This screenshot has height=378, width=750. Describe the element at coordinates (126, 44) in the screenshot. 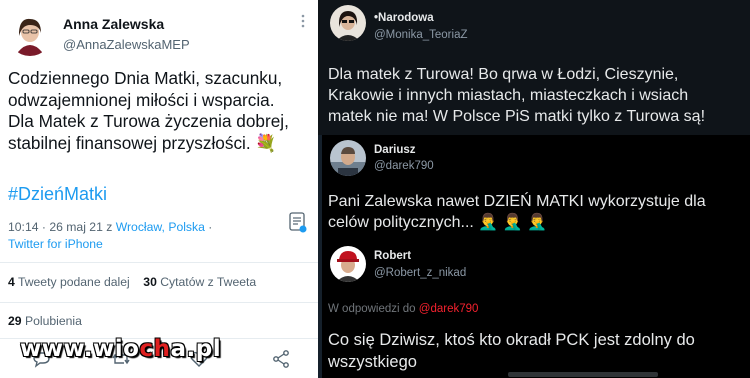

I see `author-handle: @AnnaZalewskaMEP` at that location.